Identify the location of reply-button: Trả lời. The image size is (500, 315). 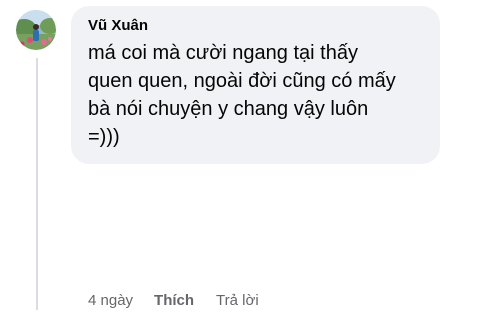
(237, 301).